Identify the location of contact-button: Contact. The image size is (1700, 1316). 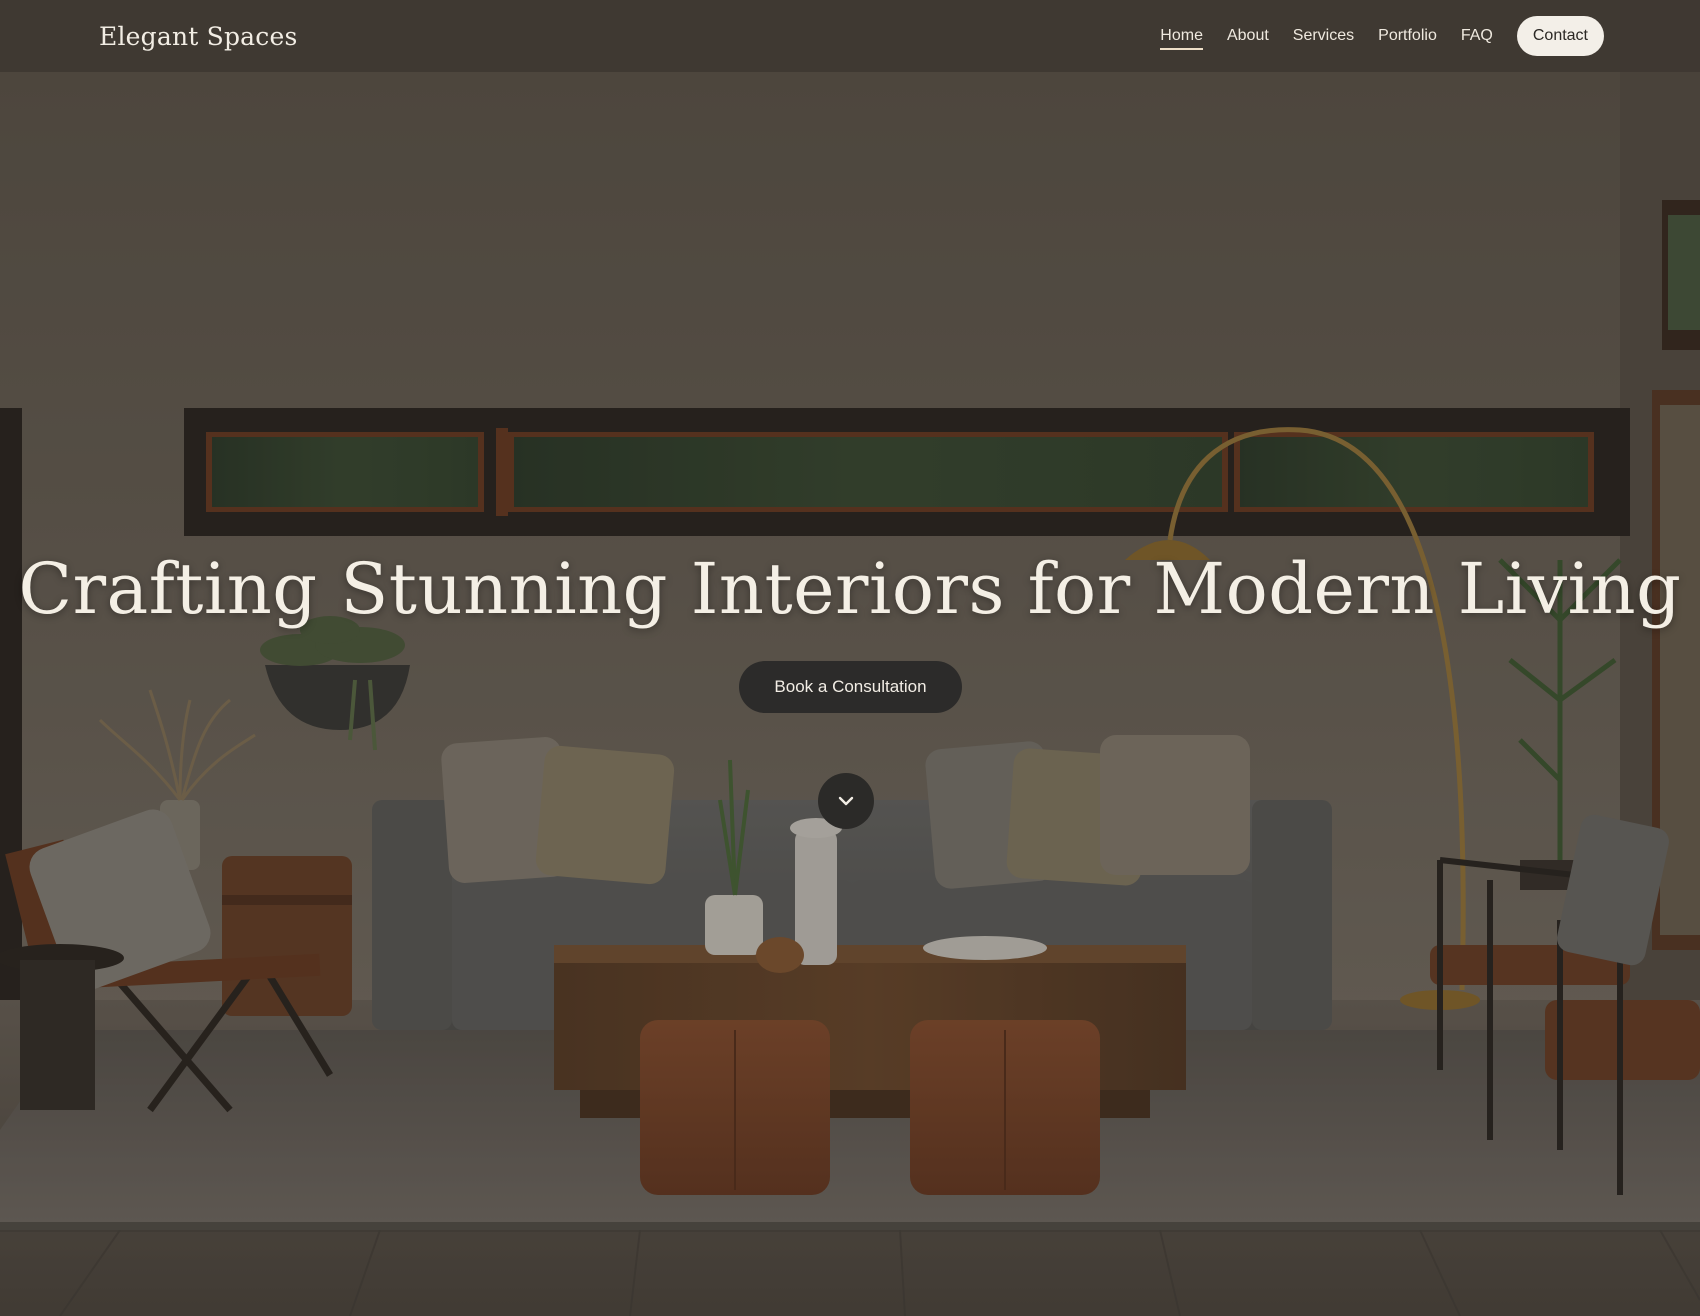
(1560, 36).